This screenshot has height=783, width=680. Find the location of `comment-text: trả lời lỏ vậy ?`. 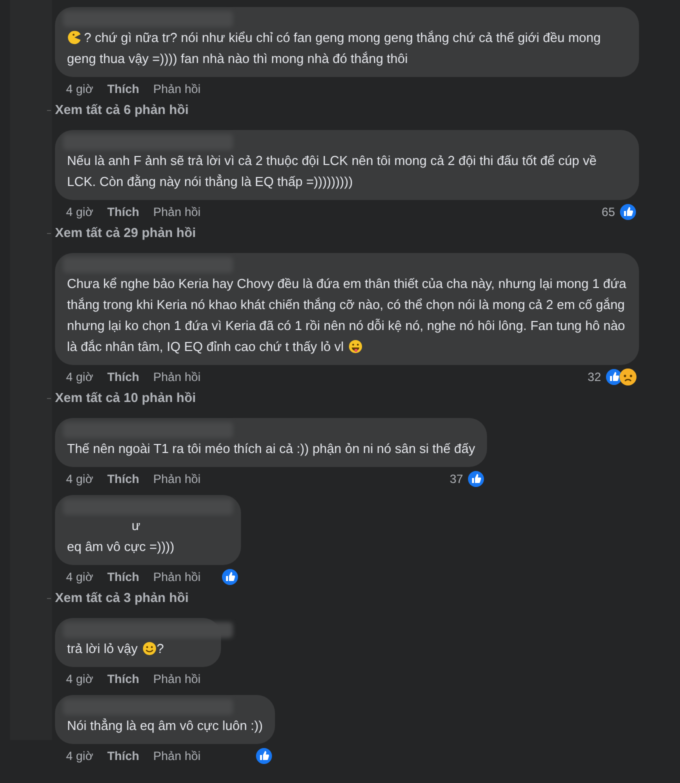

comment-text: trả lời lỏ vậy ? is located at coordinates (116, 649).